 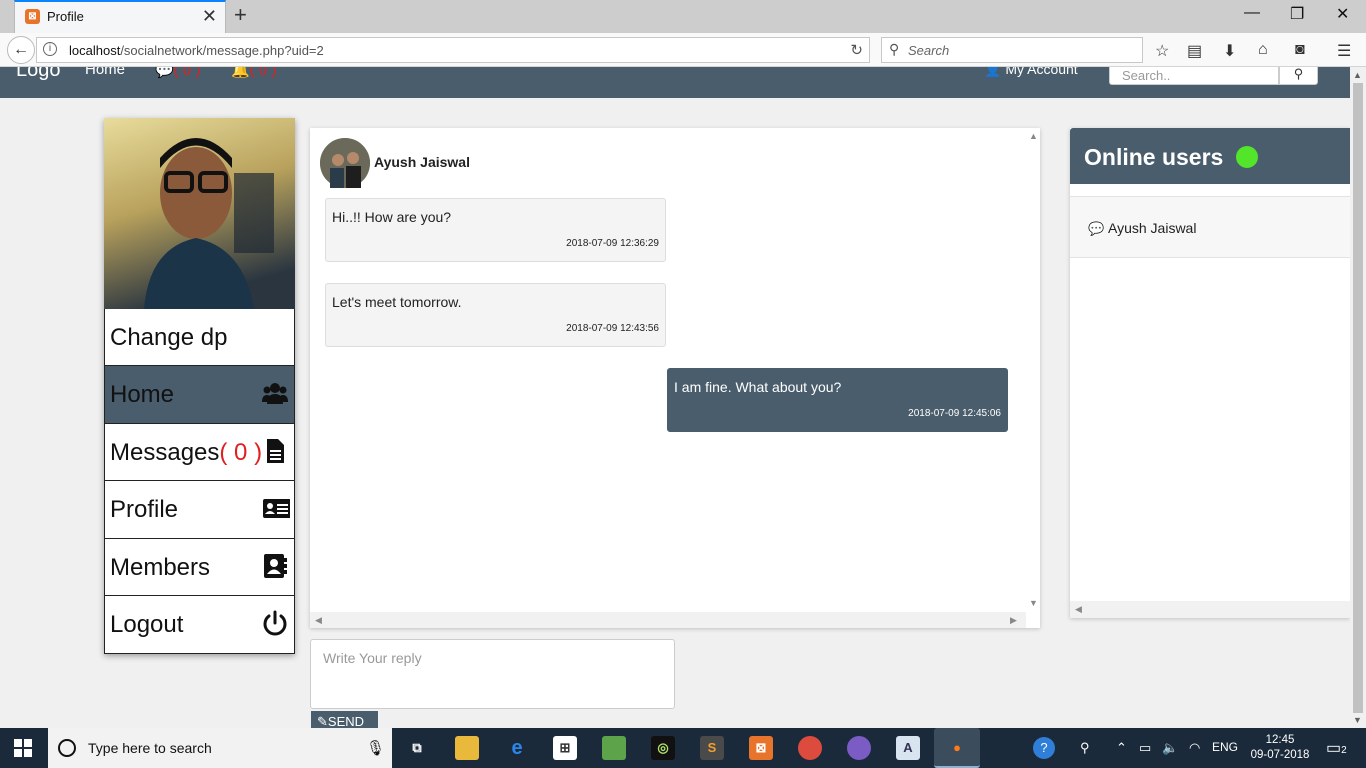 What do you see at coordinates (50, 49) in the screenshot?
I see `site-info-icon: i` at bounding box center [50, 49].